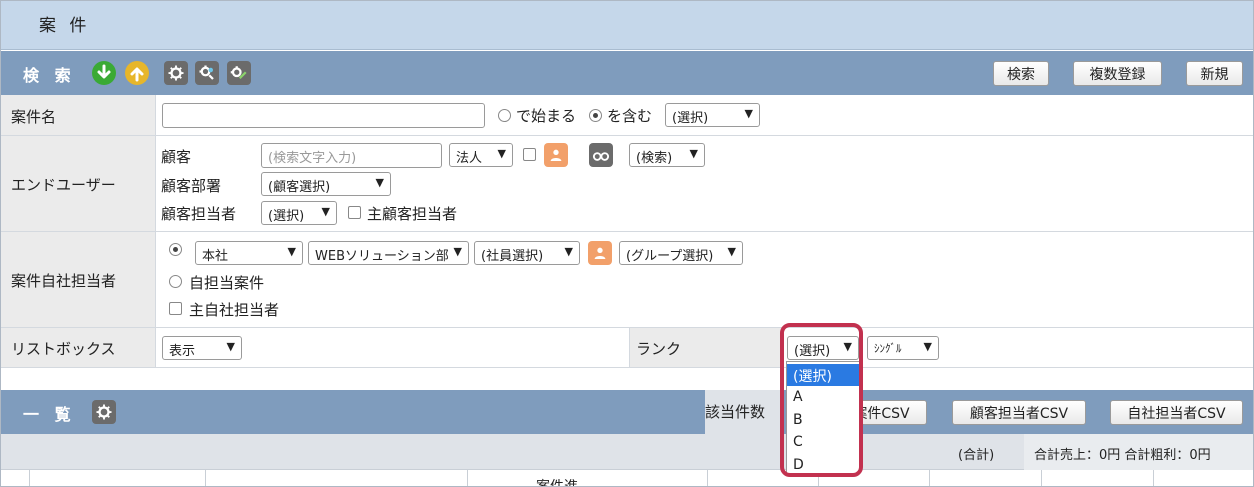  Describe the element at coordinates (735, 412) in the screenshot. I see `hits-count-label: 該当件数` at that location.